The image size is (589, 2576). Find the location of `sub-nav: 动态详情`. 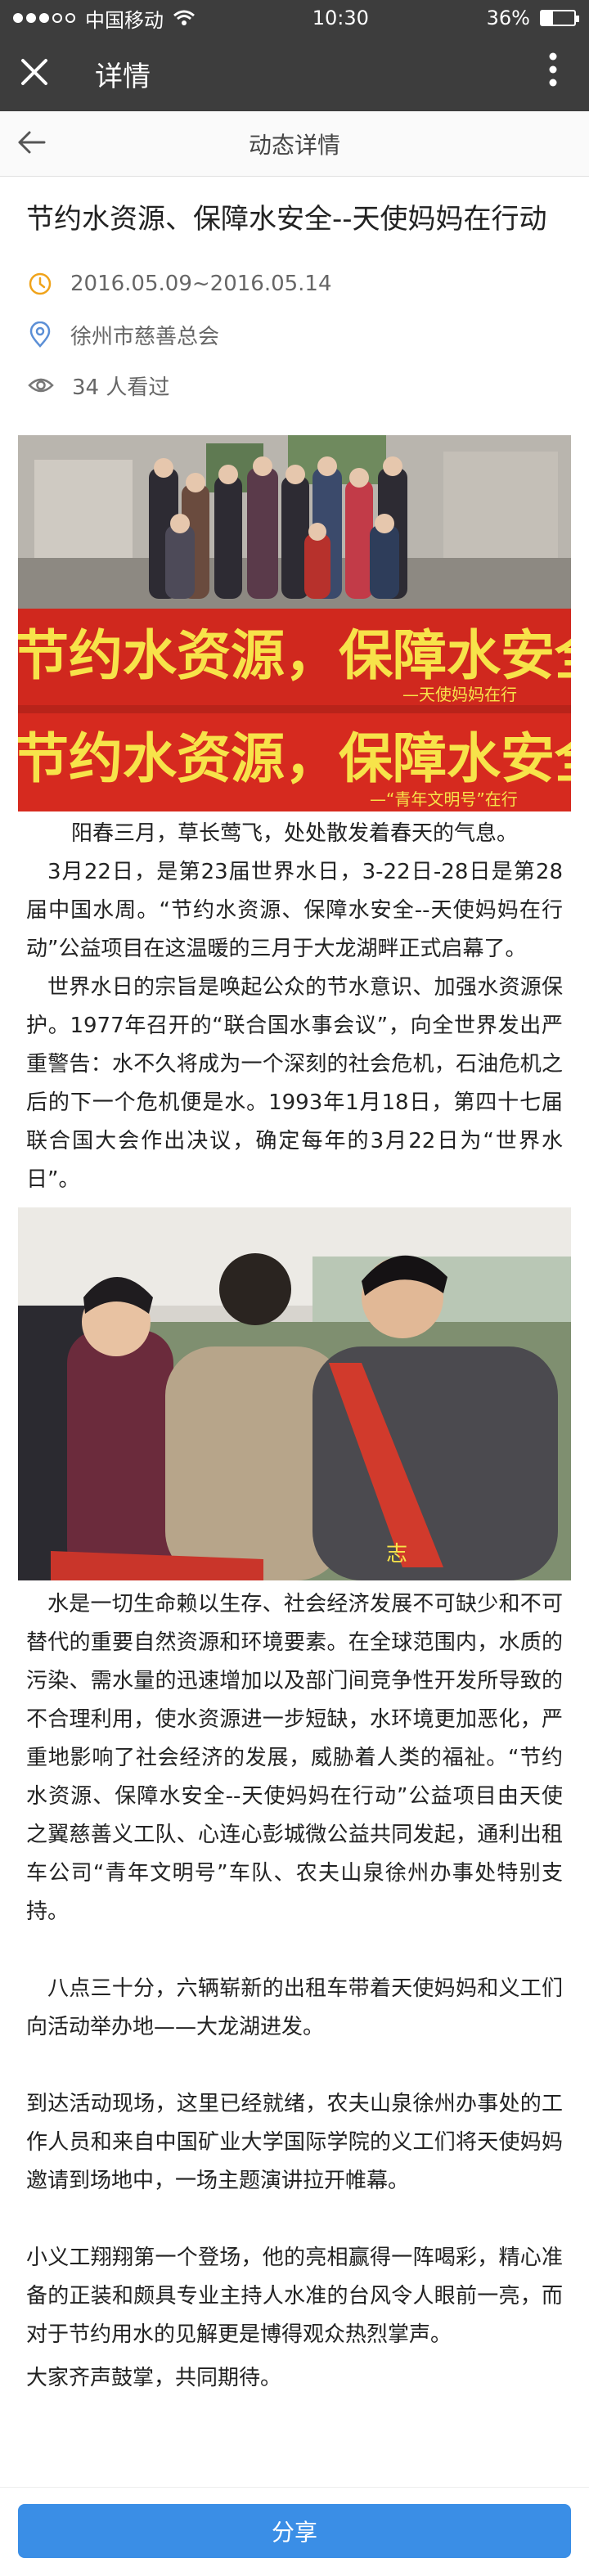

sub-nav: 动态详情 is located at coordinates (294, 144).